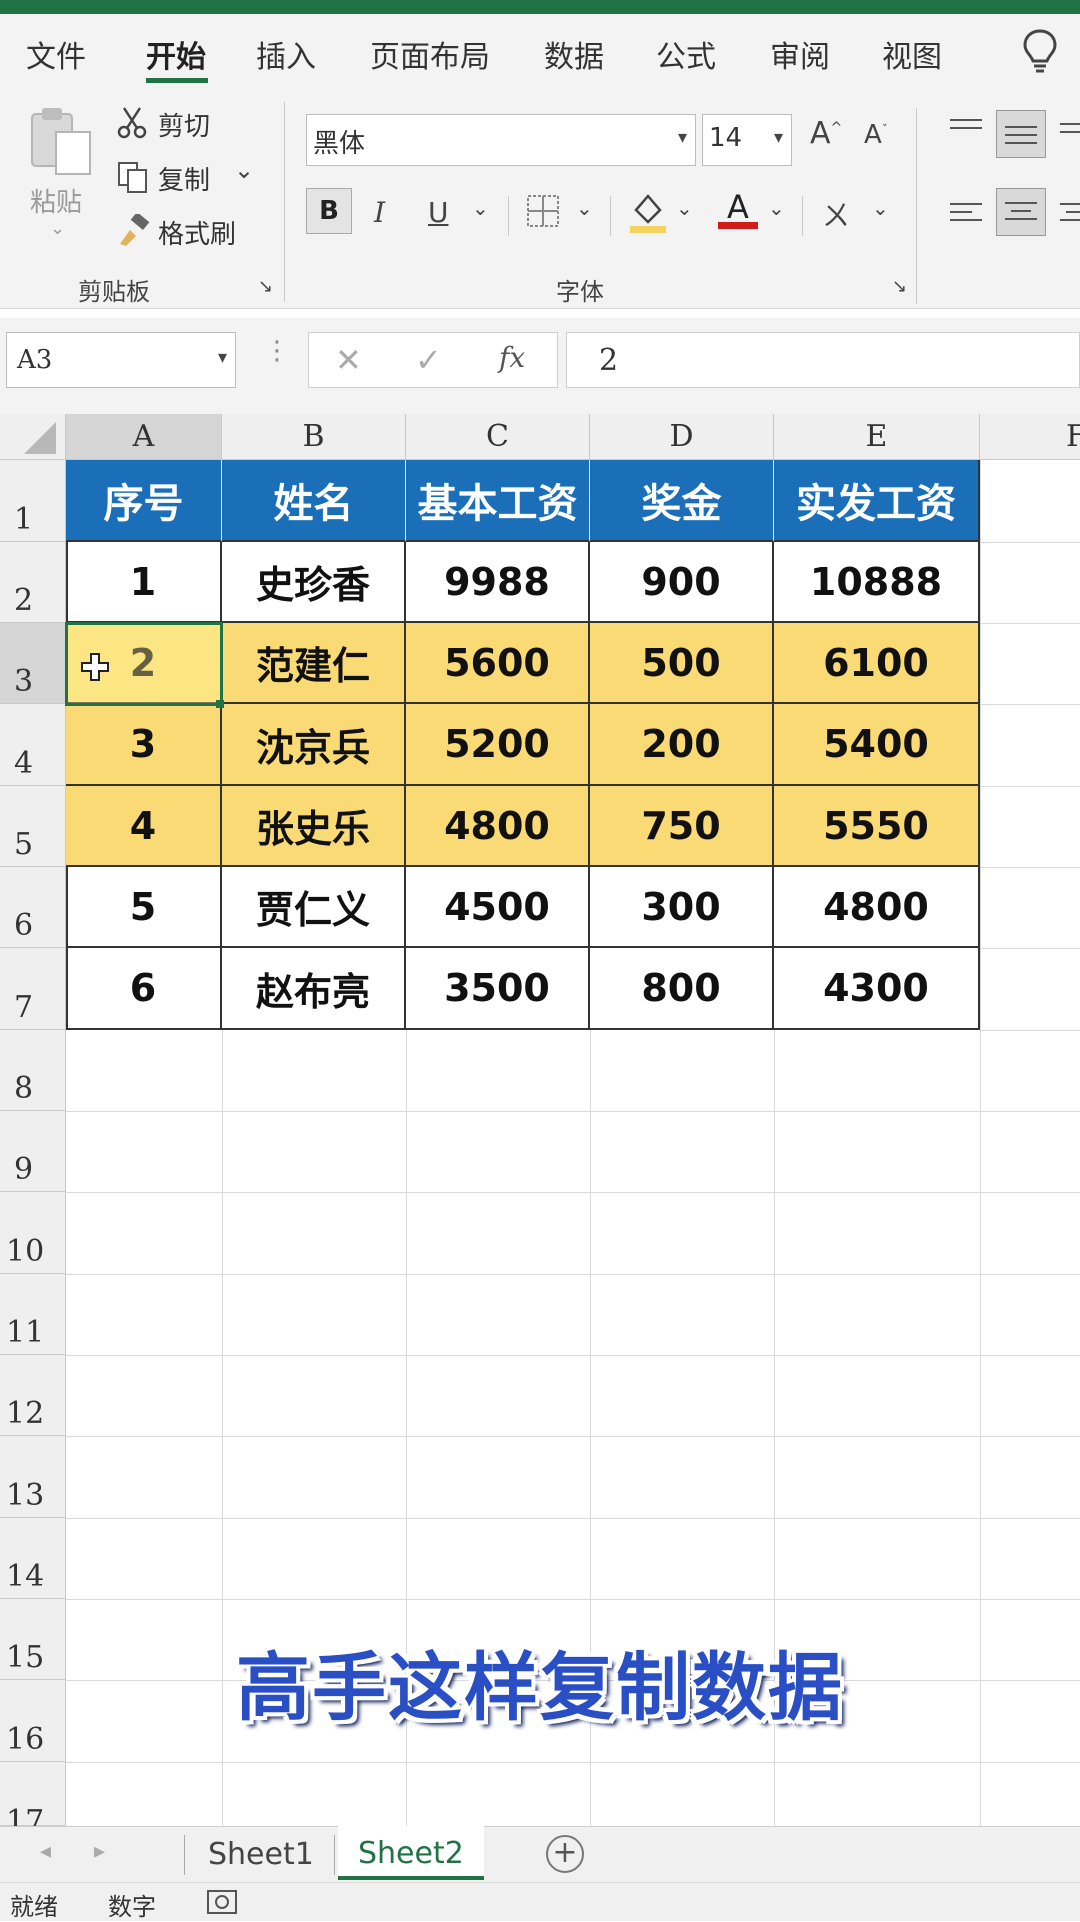 The image size is (1080, 1922). Describe the element at coordinates (286, 54) in the screenshot. I see `tab-insert: 插入` at that location.